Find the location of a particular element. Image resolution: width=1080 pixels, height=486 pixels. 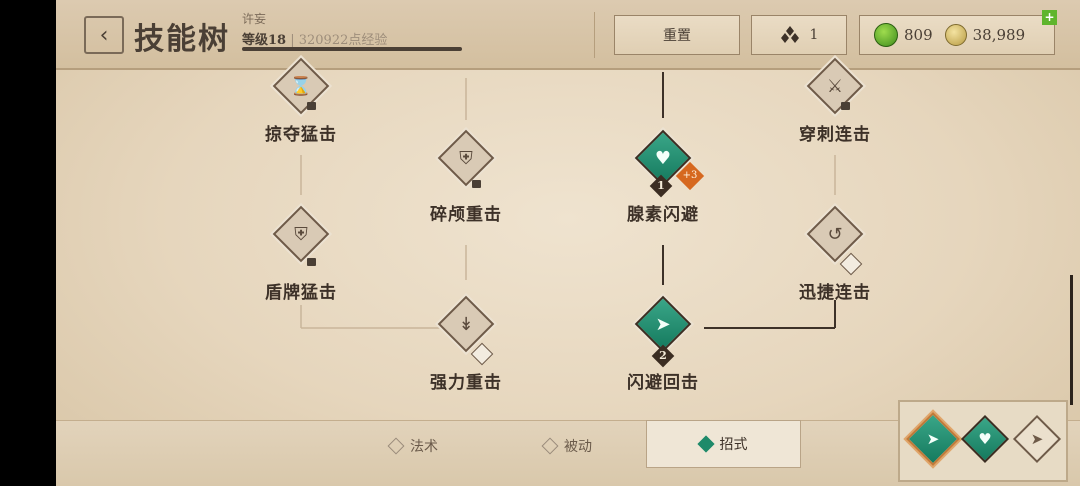

shield-split-icon: ⛨ is located at coordinates (466, 158).